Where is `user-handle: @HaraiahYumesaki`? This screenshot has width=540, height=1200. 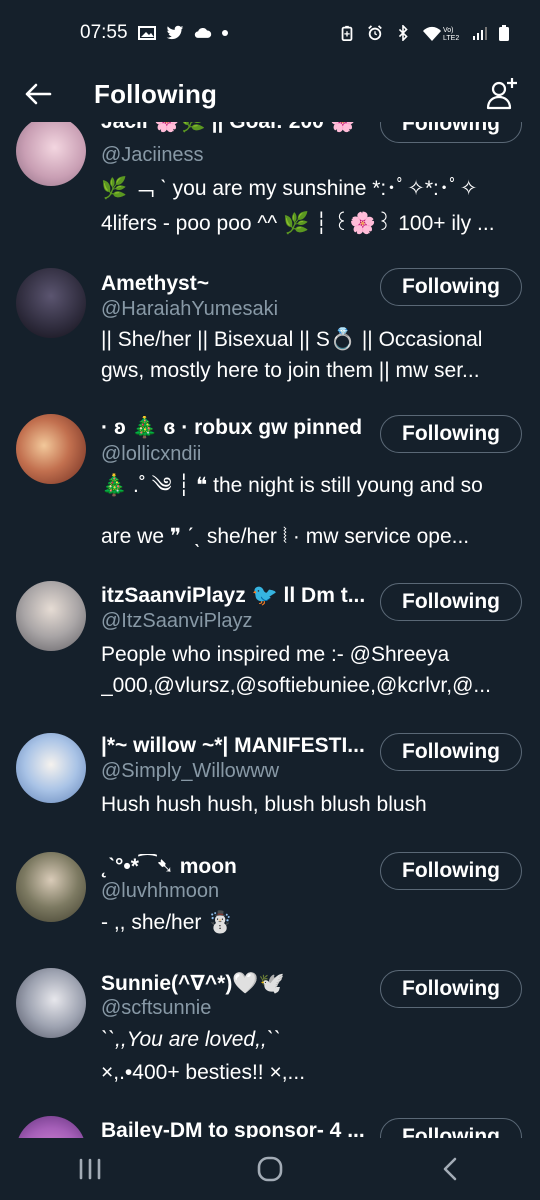 user-handle: @HaraiahYumesaki is located at coordinates (189, 309).